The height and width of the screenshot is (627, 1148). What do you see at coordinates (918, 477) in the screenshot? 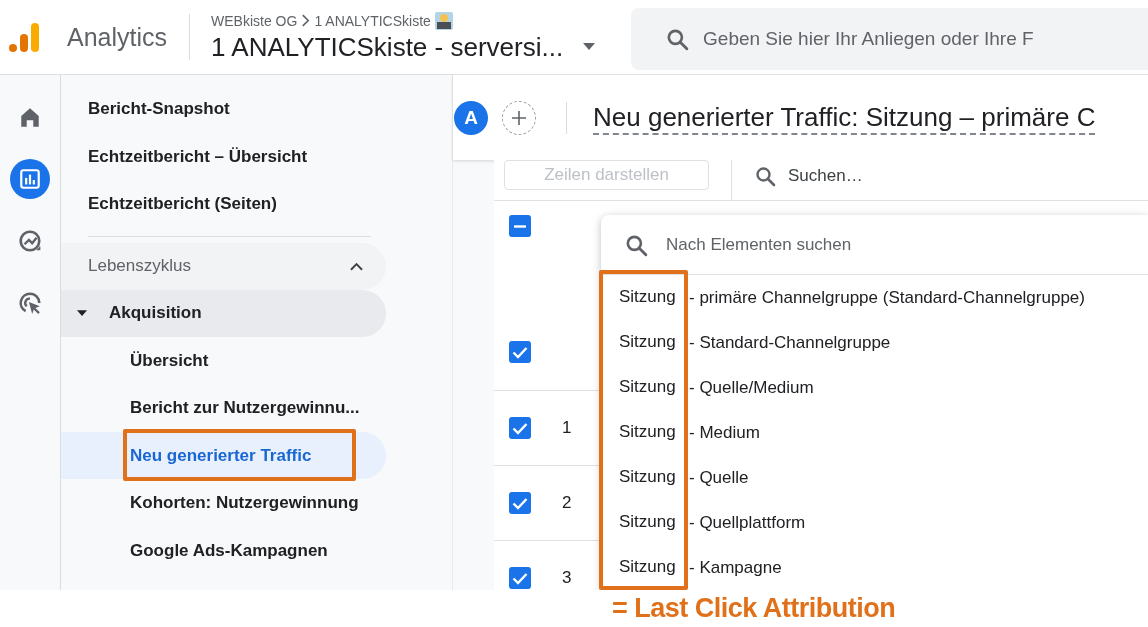
I see `menu-option: - Quelle` at bounding box center [918, 477].